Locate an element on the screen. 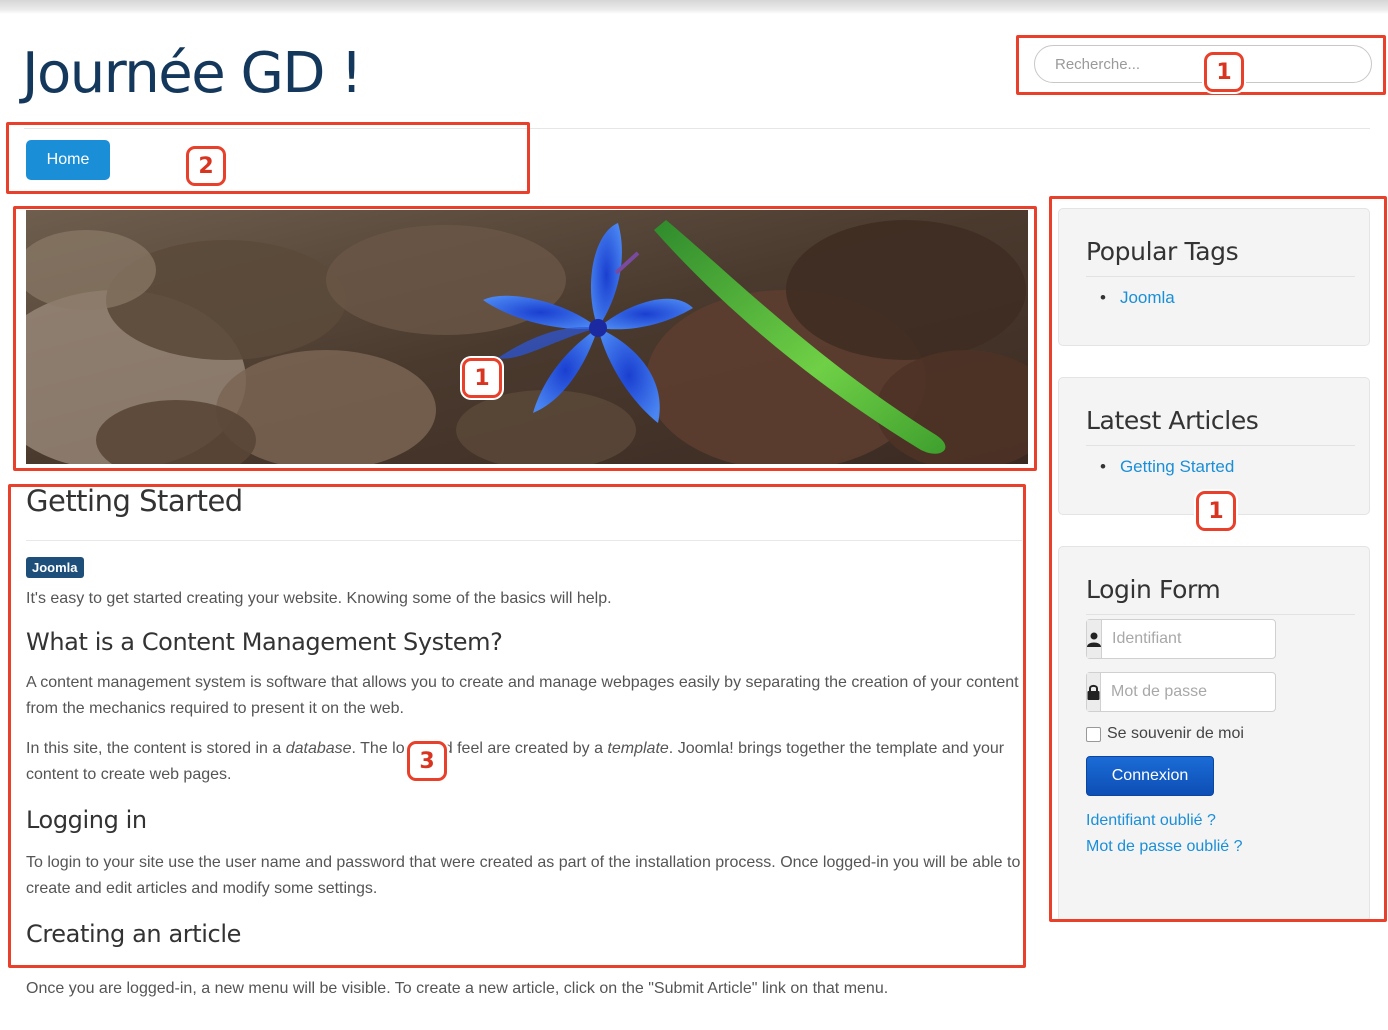  annotation-badge-banner: 1 is located at coordinates (482, 378).